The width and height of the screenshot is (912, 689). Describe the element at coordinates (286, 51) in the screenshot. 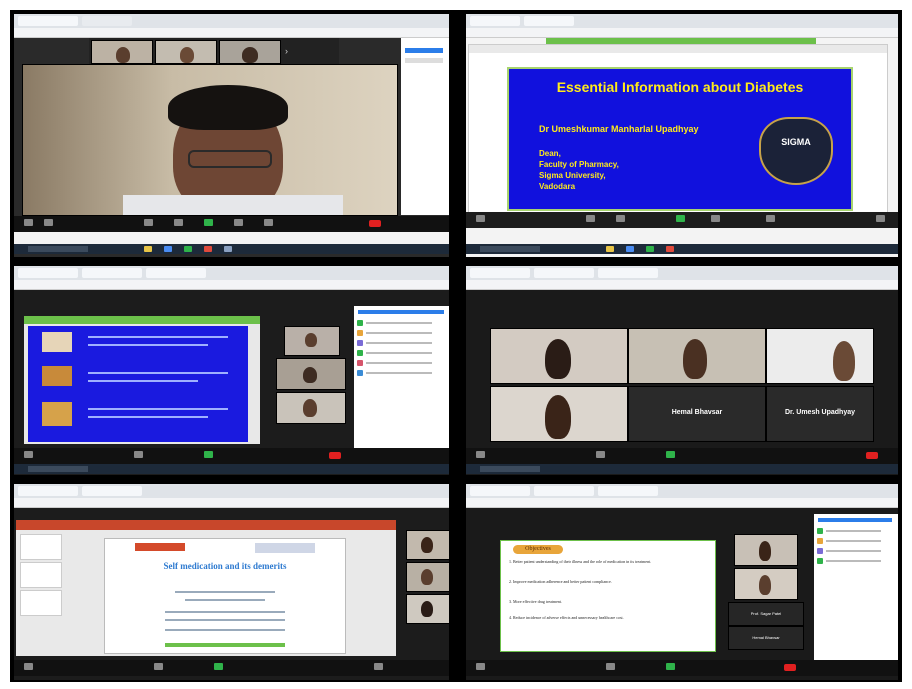

I see `chevron-right-icon: ›` at that location.